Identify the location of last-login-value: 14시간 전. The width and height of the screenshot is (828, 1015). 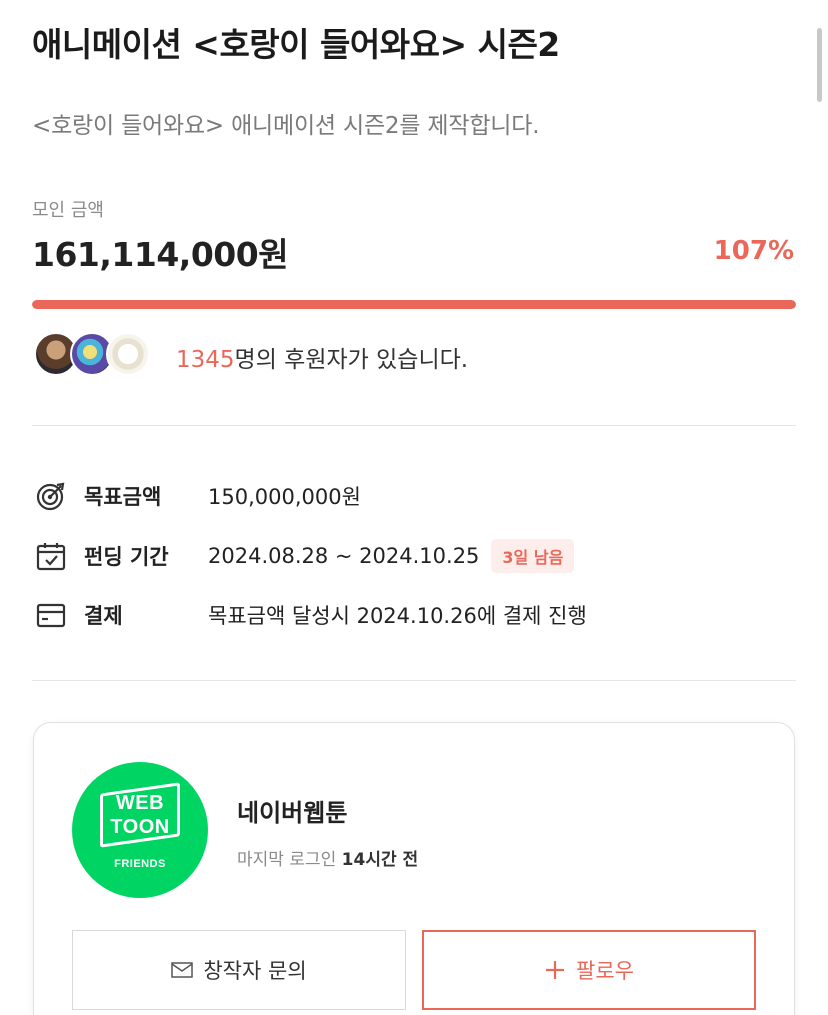
(380, 860).